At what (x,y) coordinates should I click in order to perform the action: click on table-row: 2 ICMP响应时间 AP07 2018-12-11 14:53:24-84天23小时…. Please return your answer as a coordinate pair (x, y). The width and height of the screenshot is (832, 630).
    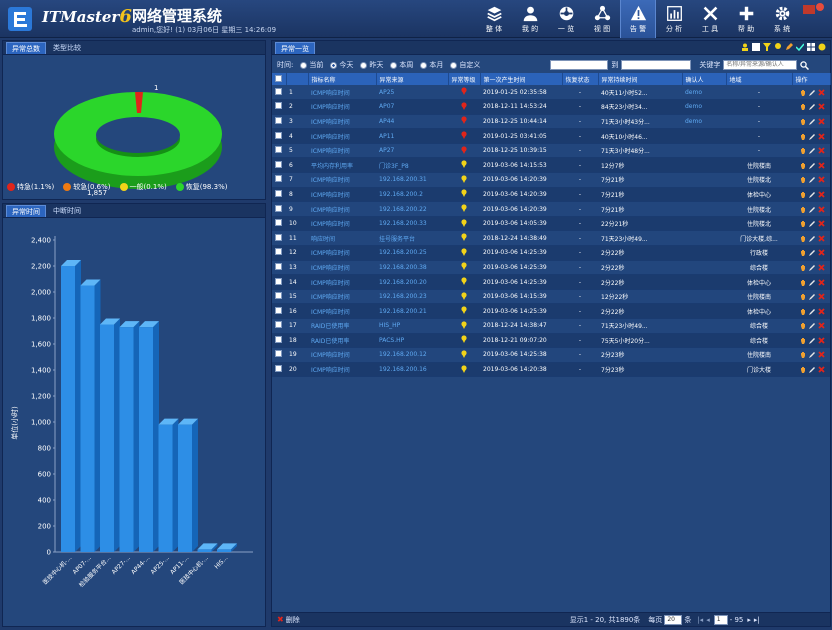
    Looking at the image, I should click on (551, 107).